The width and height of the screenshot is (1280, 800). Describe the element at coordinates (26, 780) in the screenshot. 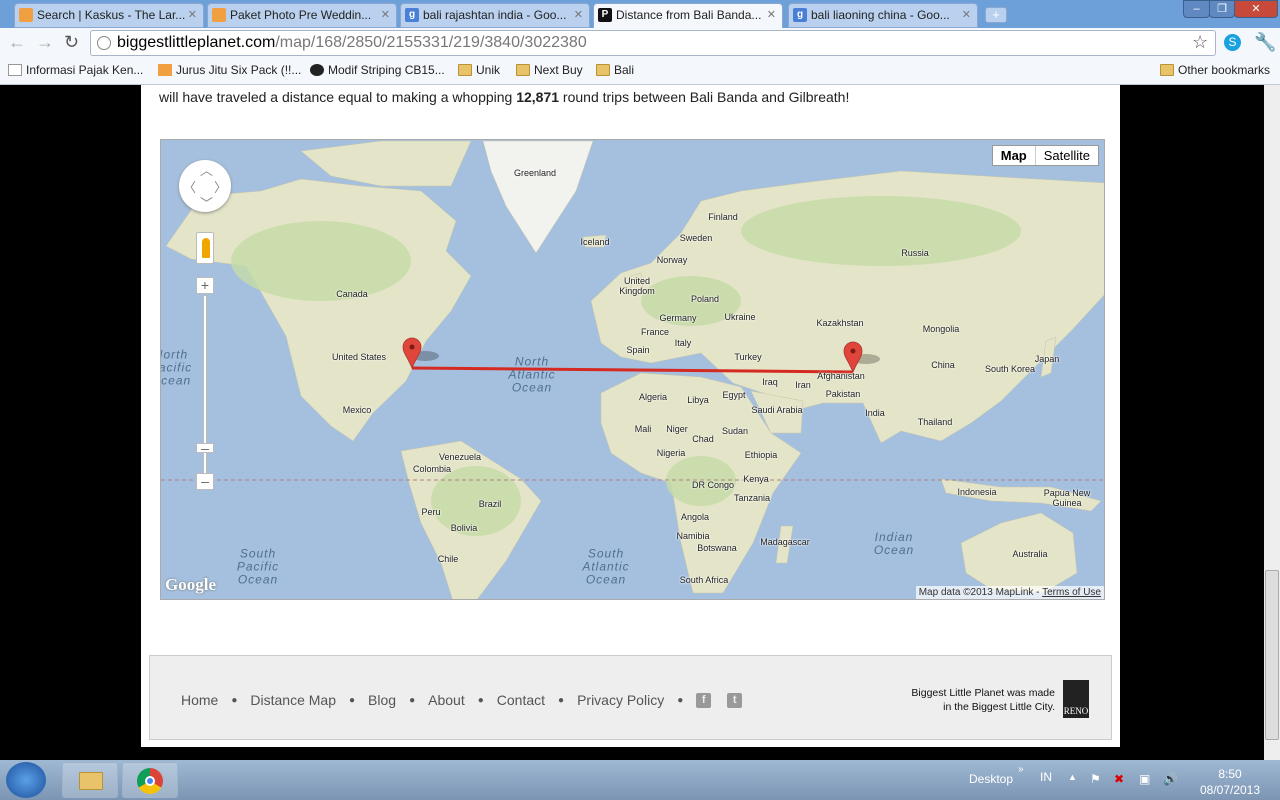

I see `start-button` at that location.